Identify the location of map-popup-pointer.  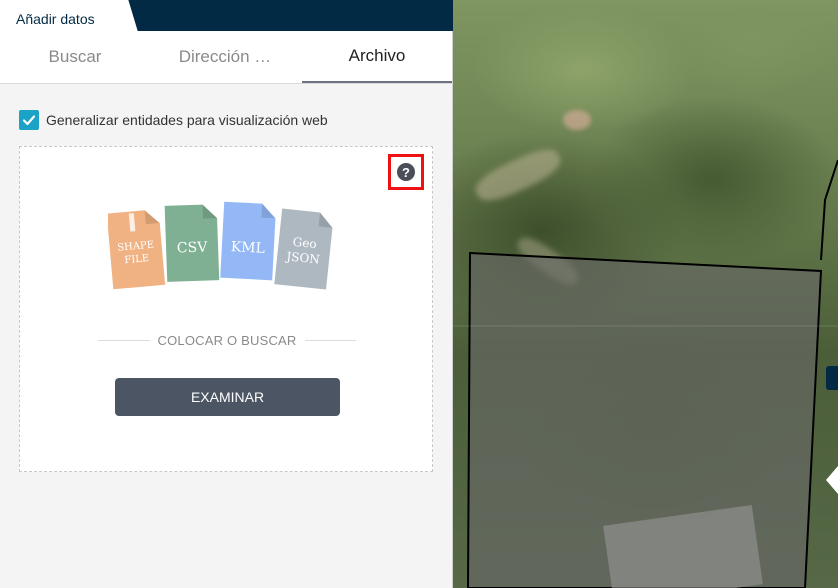
(832, 480).